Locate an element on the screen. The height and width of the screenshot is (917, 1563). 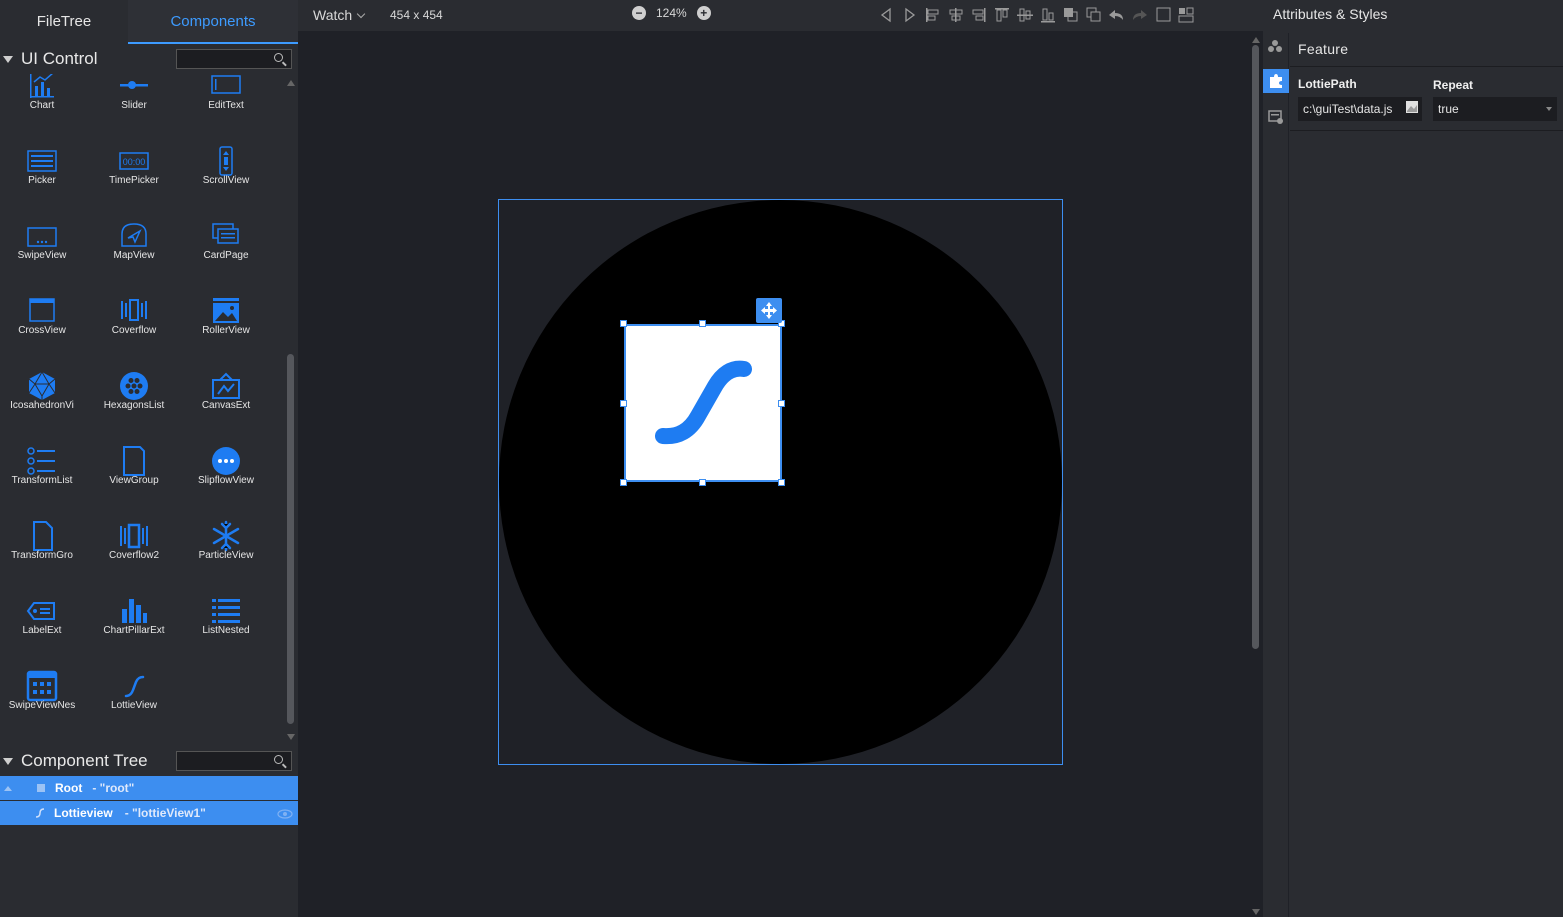
feature-category-button is located at coordinates (1276, 81).